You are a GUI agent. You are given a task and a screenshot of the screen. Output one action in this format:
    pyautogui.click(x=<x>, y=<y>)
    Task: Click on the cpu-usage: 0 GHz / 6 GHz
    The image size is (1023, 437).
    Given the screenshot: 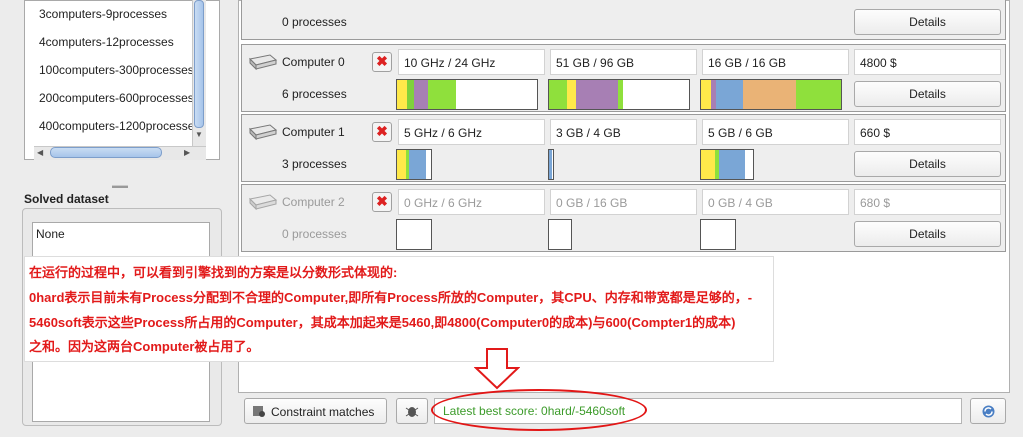 What is the action you would take?
    pyautogui.click(x=471, y=202)
    